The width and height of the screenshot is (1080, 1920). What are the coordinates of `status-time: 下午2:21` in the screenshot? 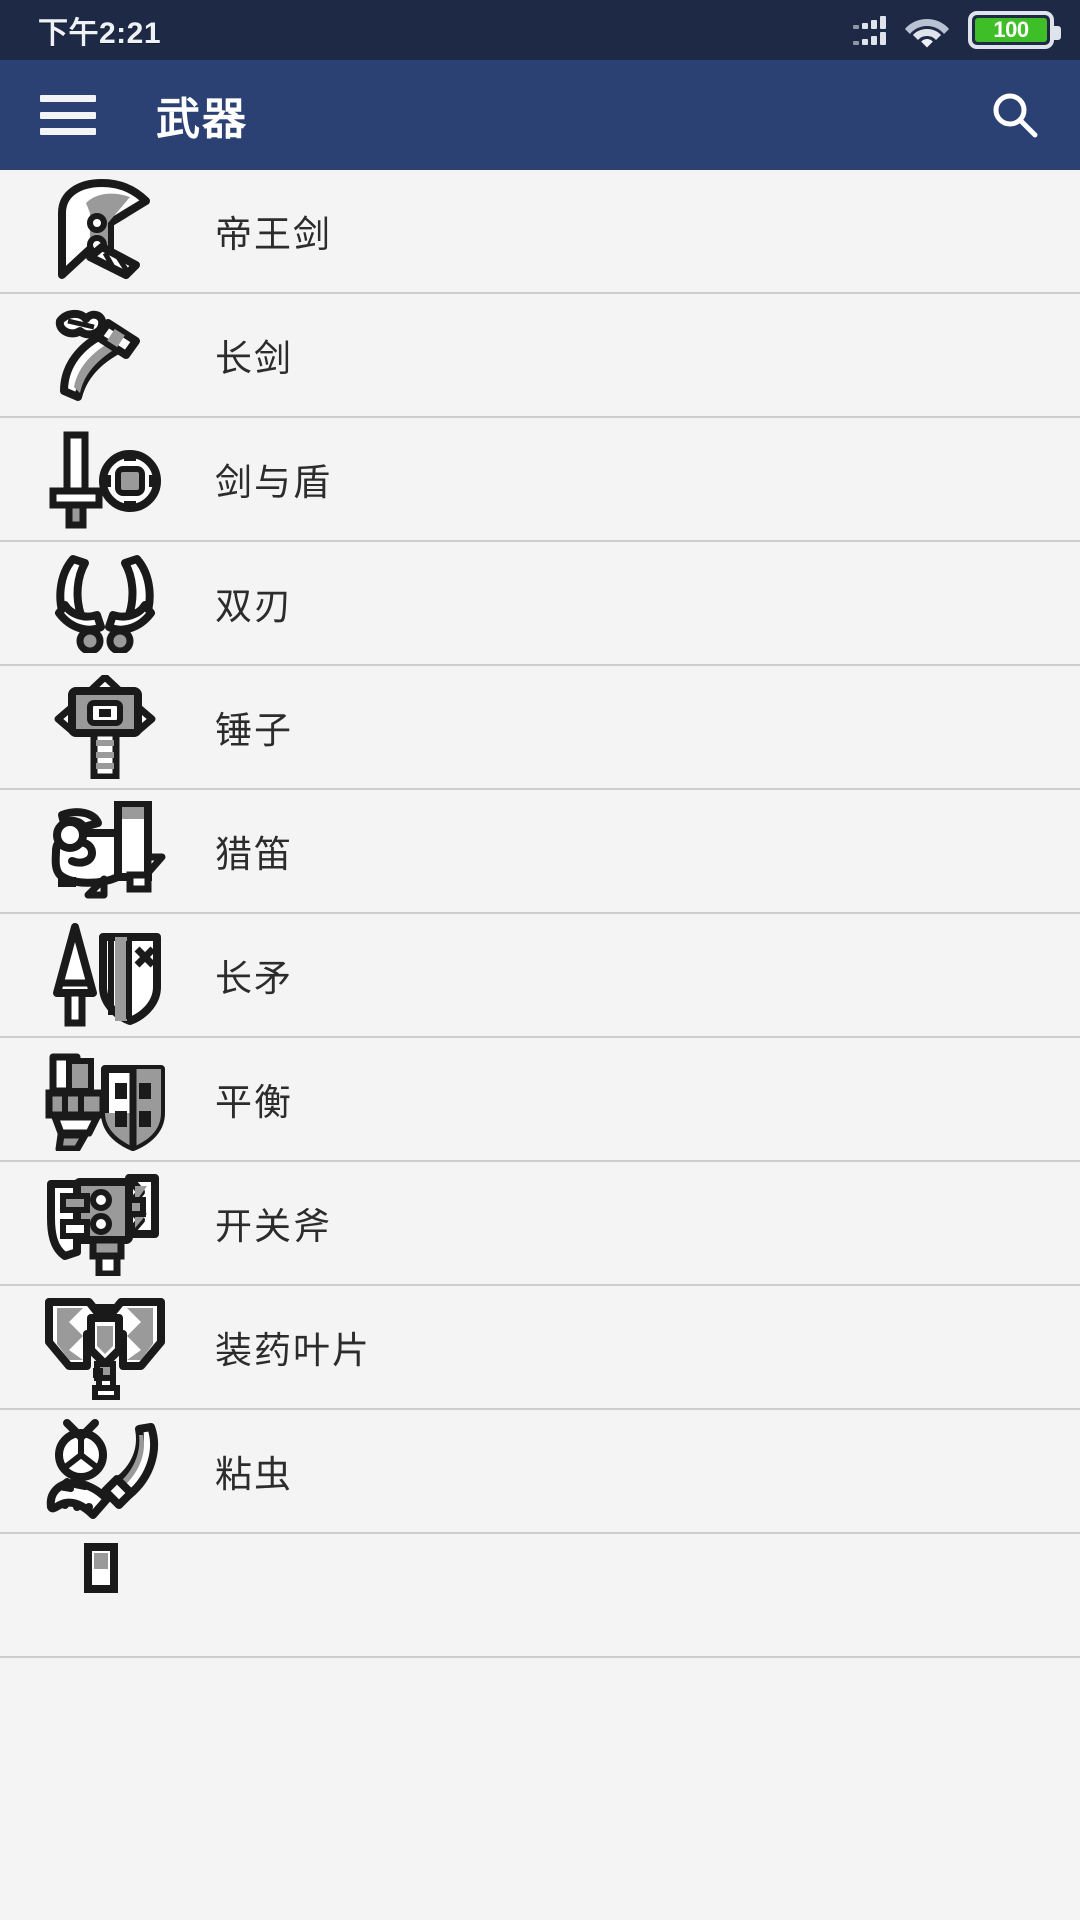 It's located at (100, 33).